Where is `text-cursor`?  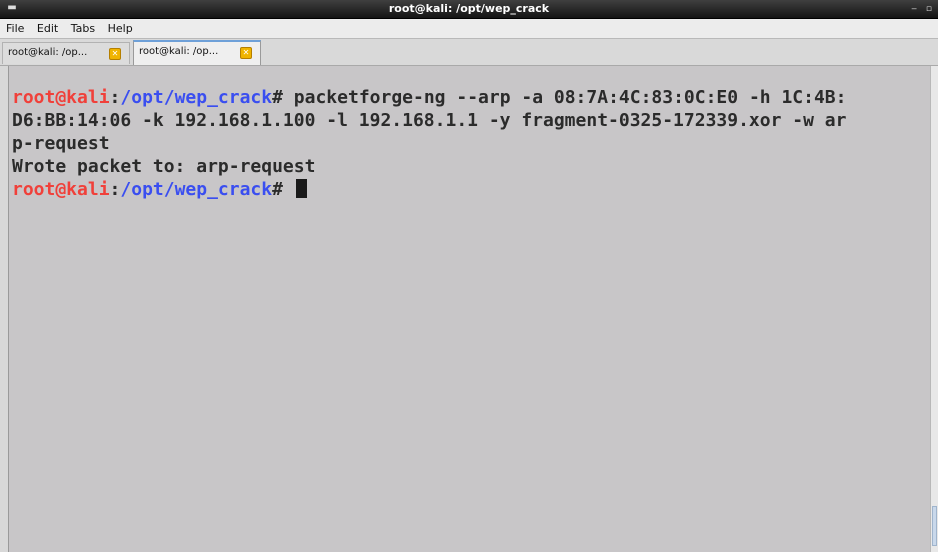 text-cursor is located at coordinates (301, 188).